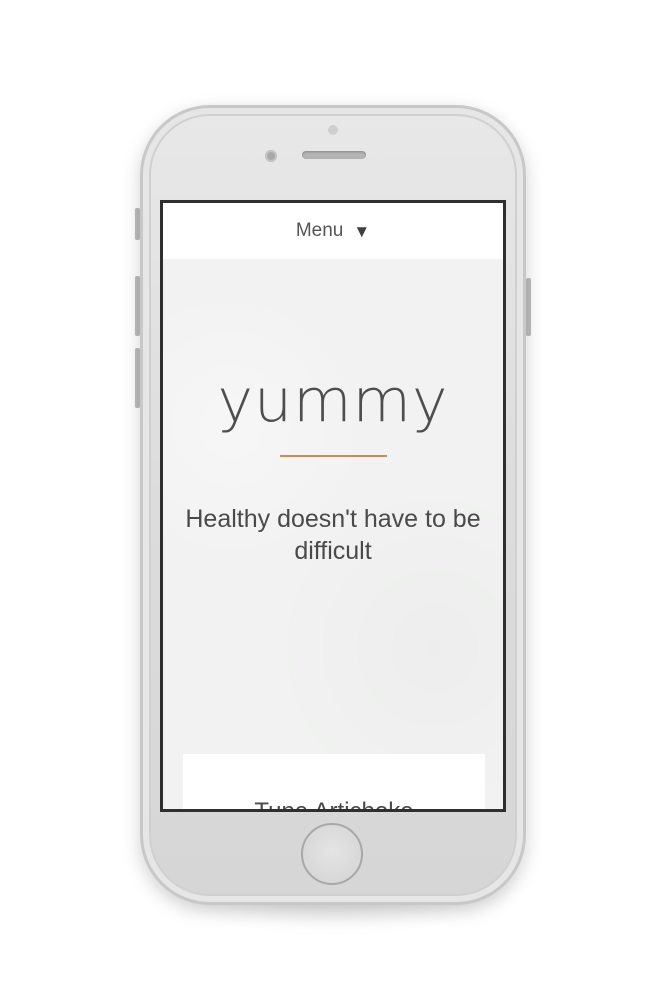 This screenshot has width=666, height=1000. Describe the element at coordinates (528, 307) in the screenshot. I see `power-button` at that location.